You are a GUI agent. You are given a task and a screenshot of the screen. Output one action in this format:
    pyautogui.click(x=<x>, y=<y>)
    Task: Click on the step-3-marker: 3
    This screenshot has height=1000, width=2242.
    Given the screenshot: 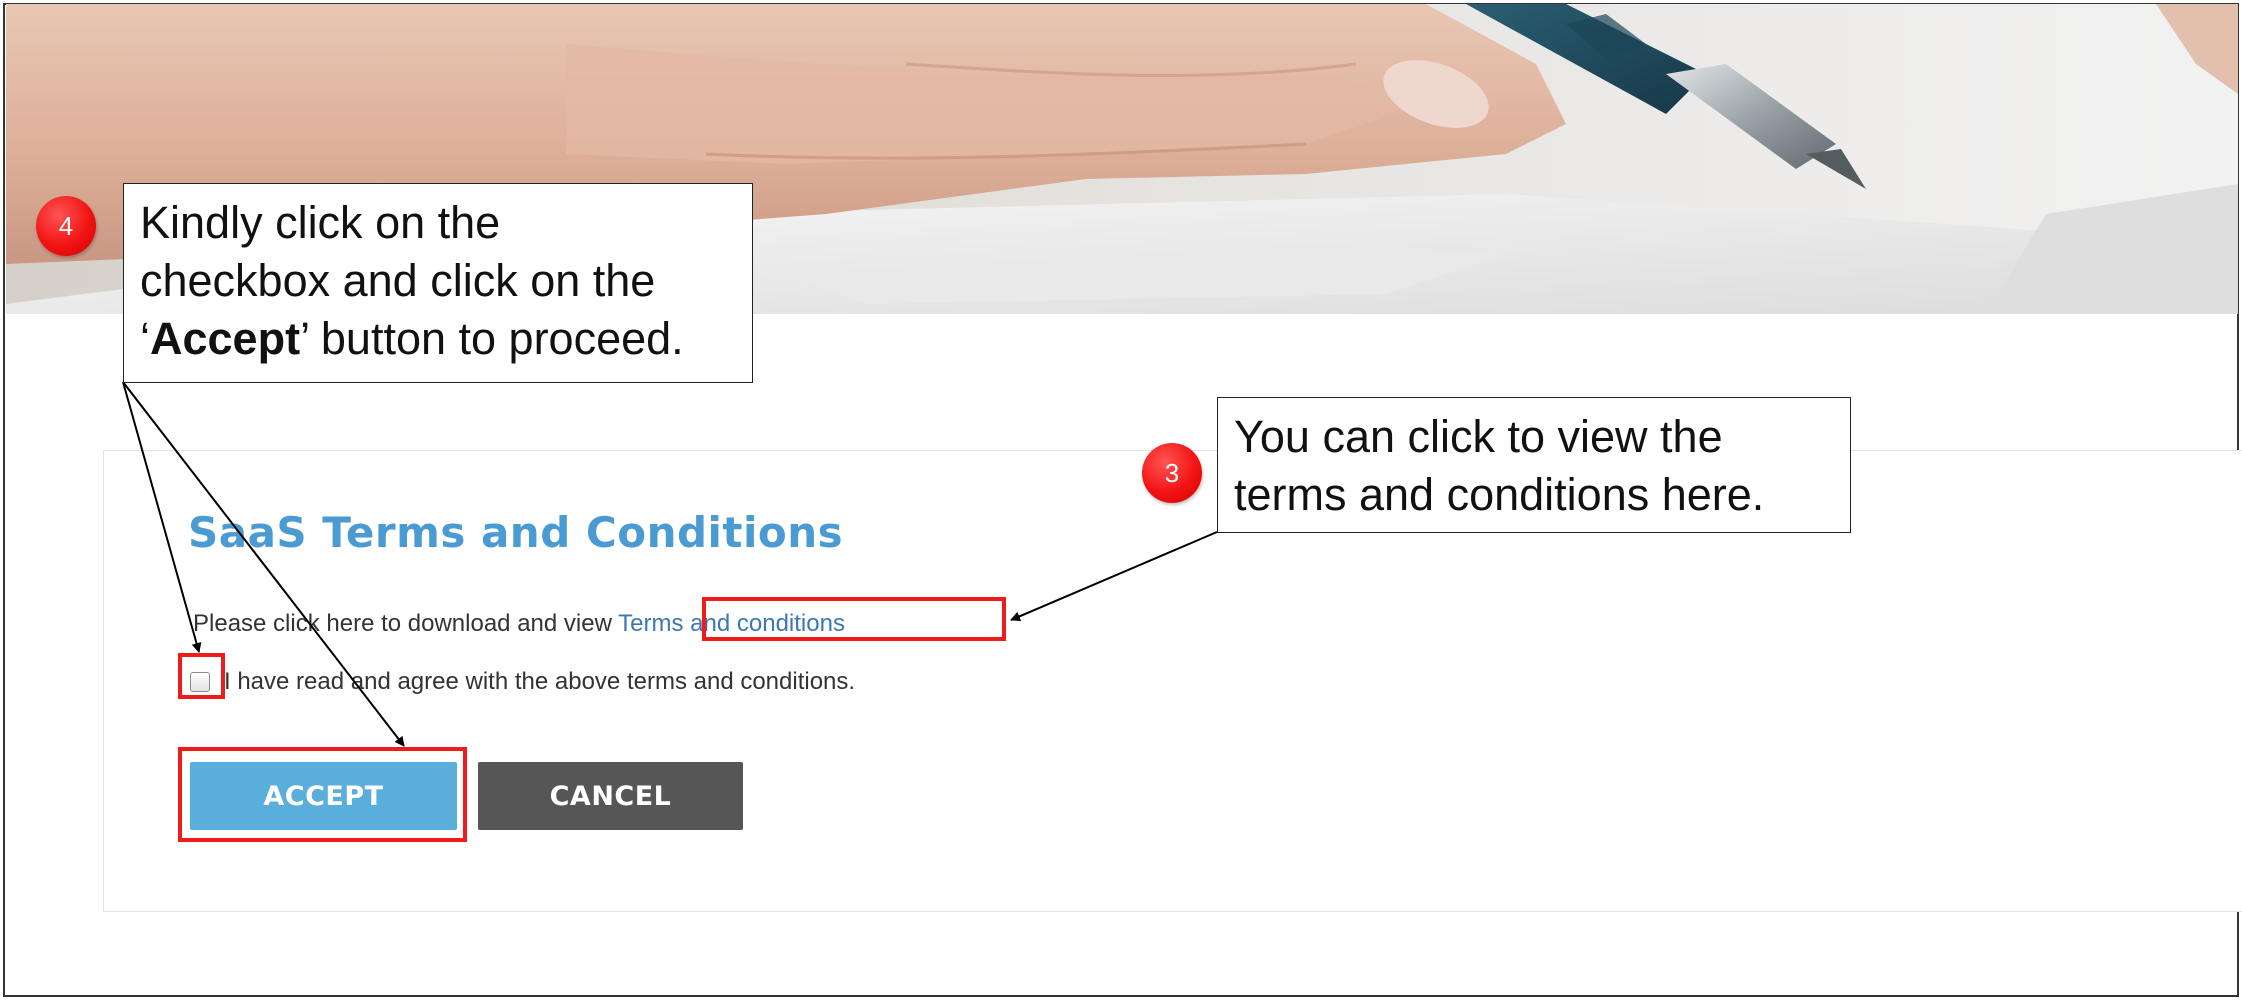 What is the action you would take?
    pyautogui.click(x=1172, y=473)
    